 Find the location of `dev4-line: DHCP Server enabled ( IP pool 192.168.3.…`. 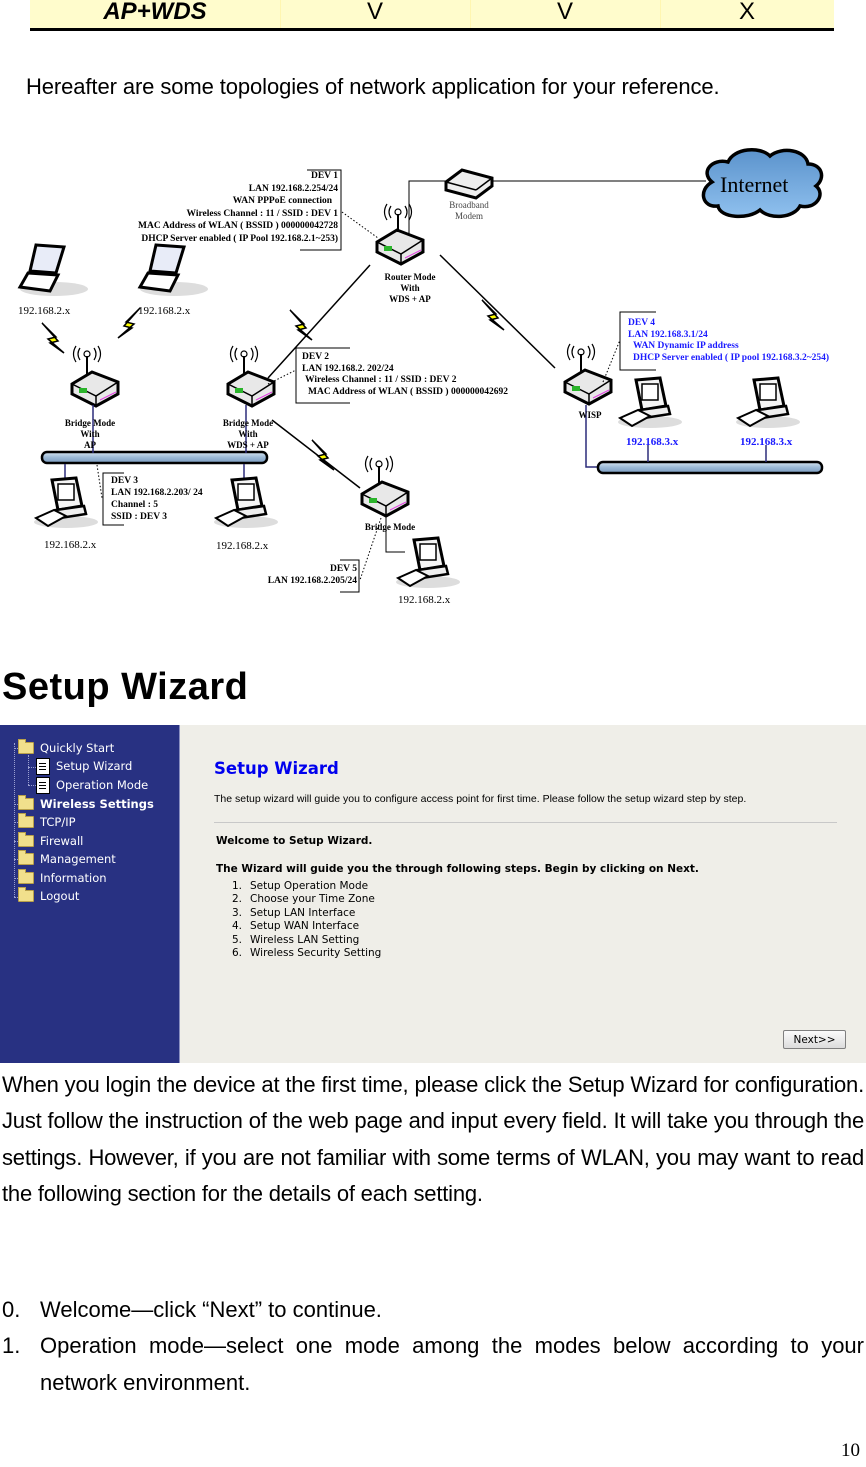

dev4-line: DHCP Server enabled ( IP pool 192.168.3.… is located at coordinates (731, 357).